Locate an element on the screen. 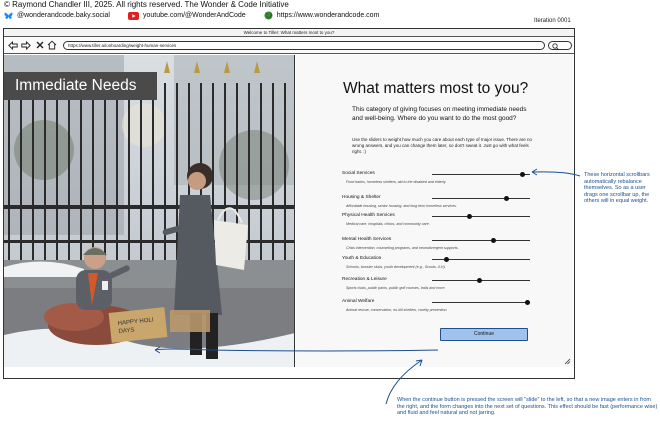 This screenshot has height=430, width=660. category-label: Recreation & Leisure is located at coordinates (364, 279).